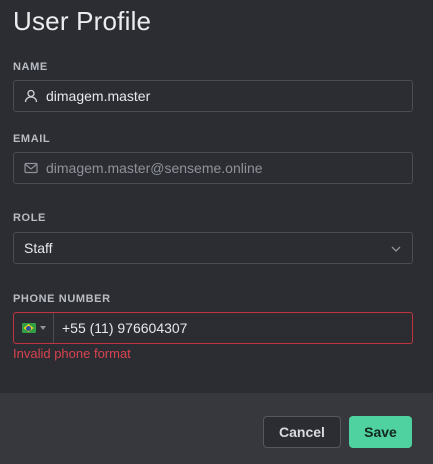 This screenshot has height=464, width=433. I want to click on chevron-down-icon, so click(396, 248).